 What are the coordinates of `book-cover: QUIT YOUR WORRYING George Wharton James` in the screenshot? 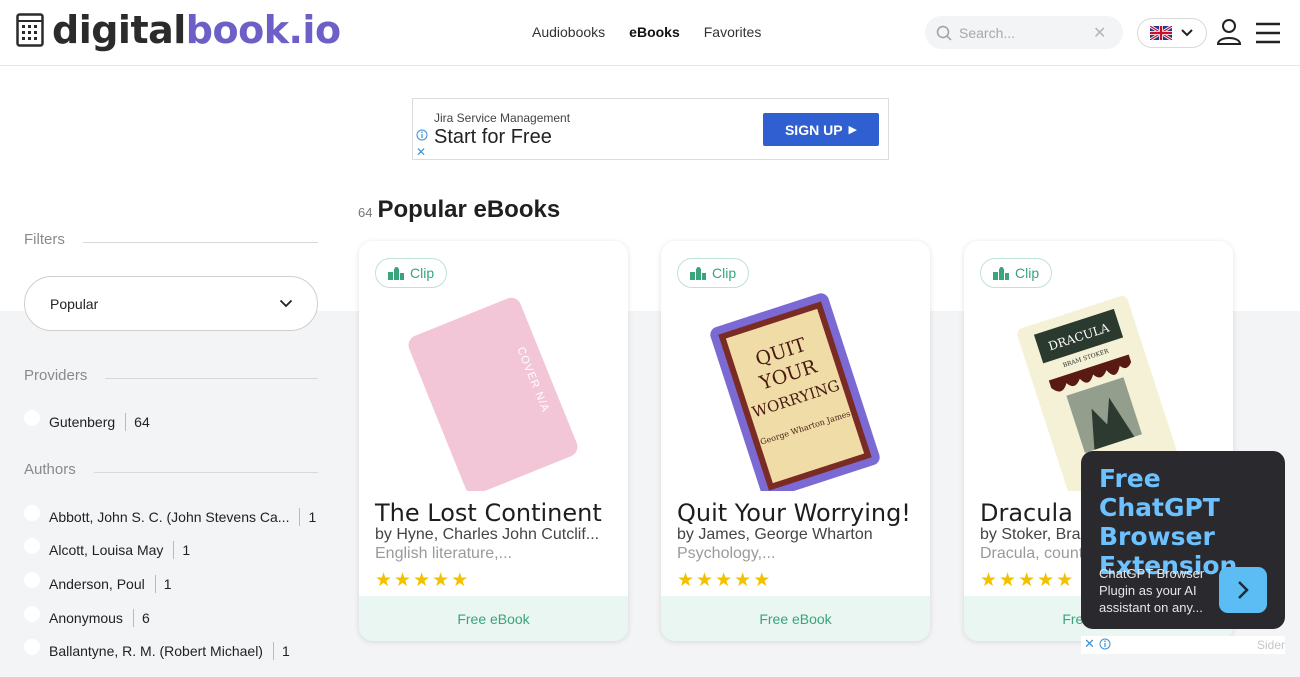 It's located at (795, 386).